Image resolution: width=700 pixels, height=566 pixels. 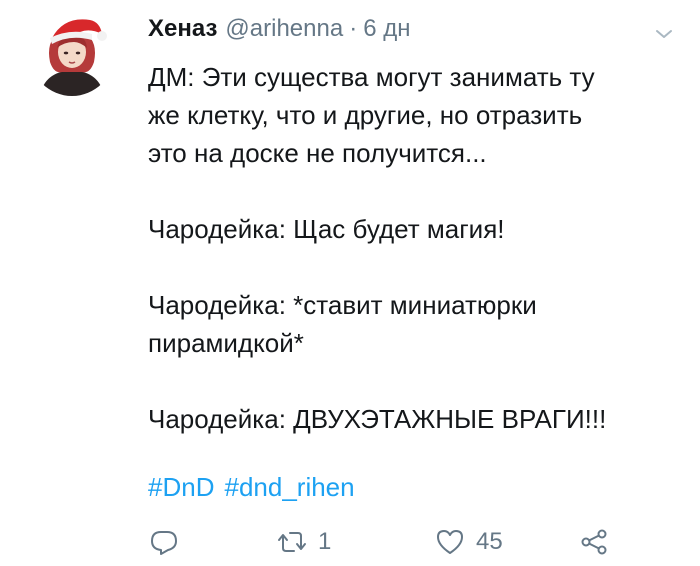 I want to click on tweet-line: же клетку, что и другие, но отразить, so click(x=365, y=115).